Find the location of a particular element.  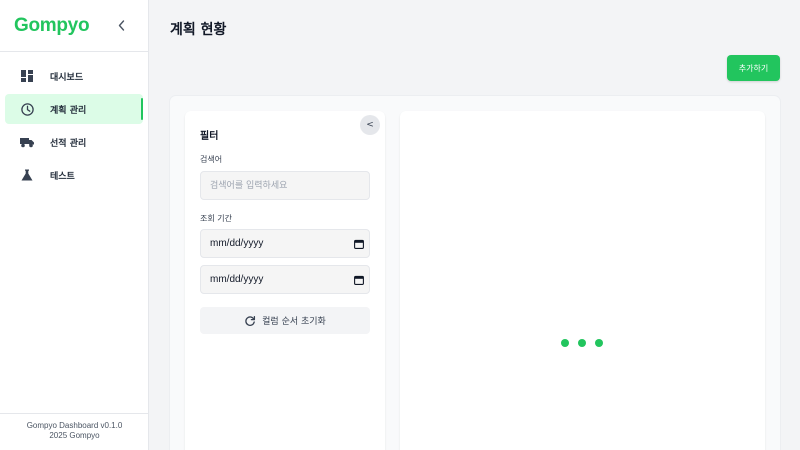

sidebar-header: Gompyo is located at coordinates (74, 26).